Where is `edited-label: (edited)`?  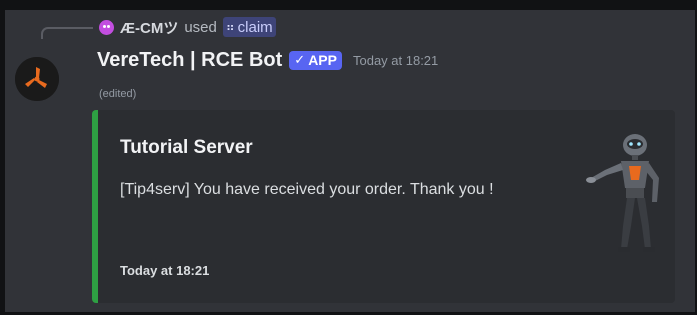
edited-label: (edited) is located at coordinates (118, 94).